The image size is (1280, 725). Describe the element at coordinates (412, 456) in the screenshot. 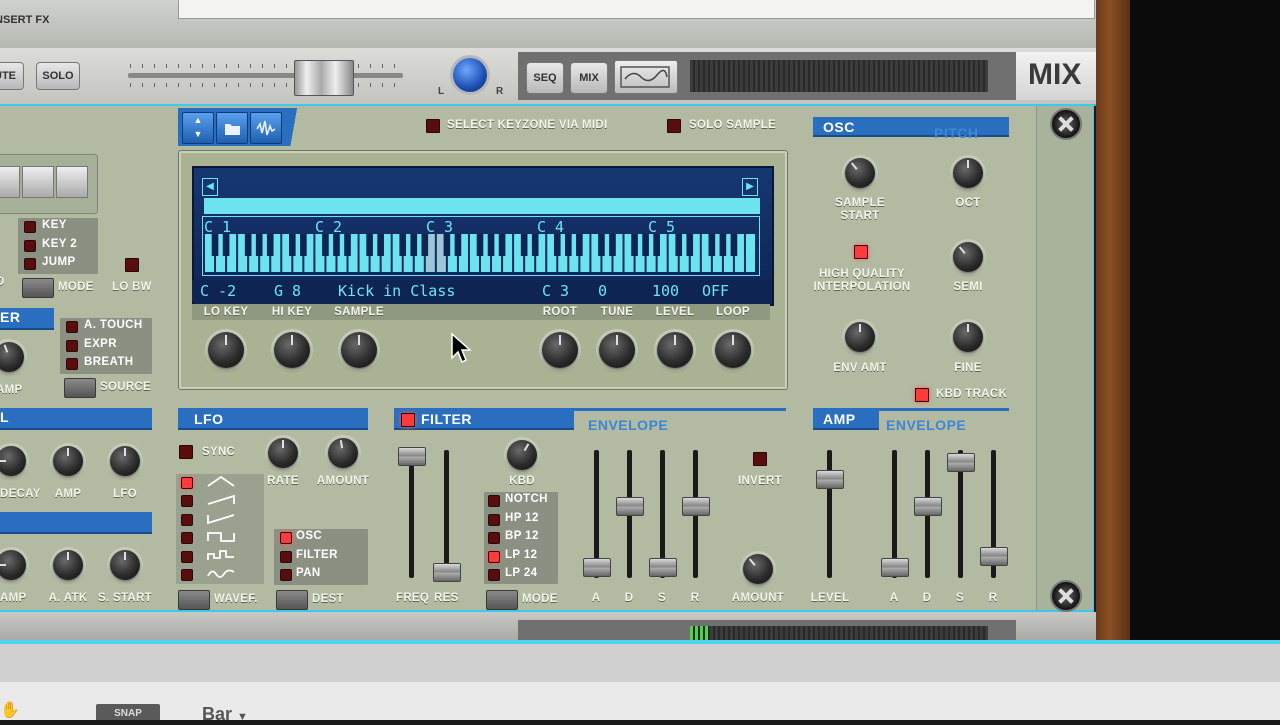

I see `filter-freq-fader` at that location.